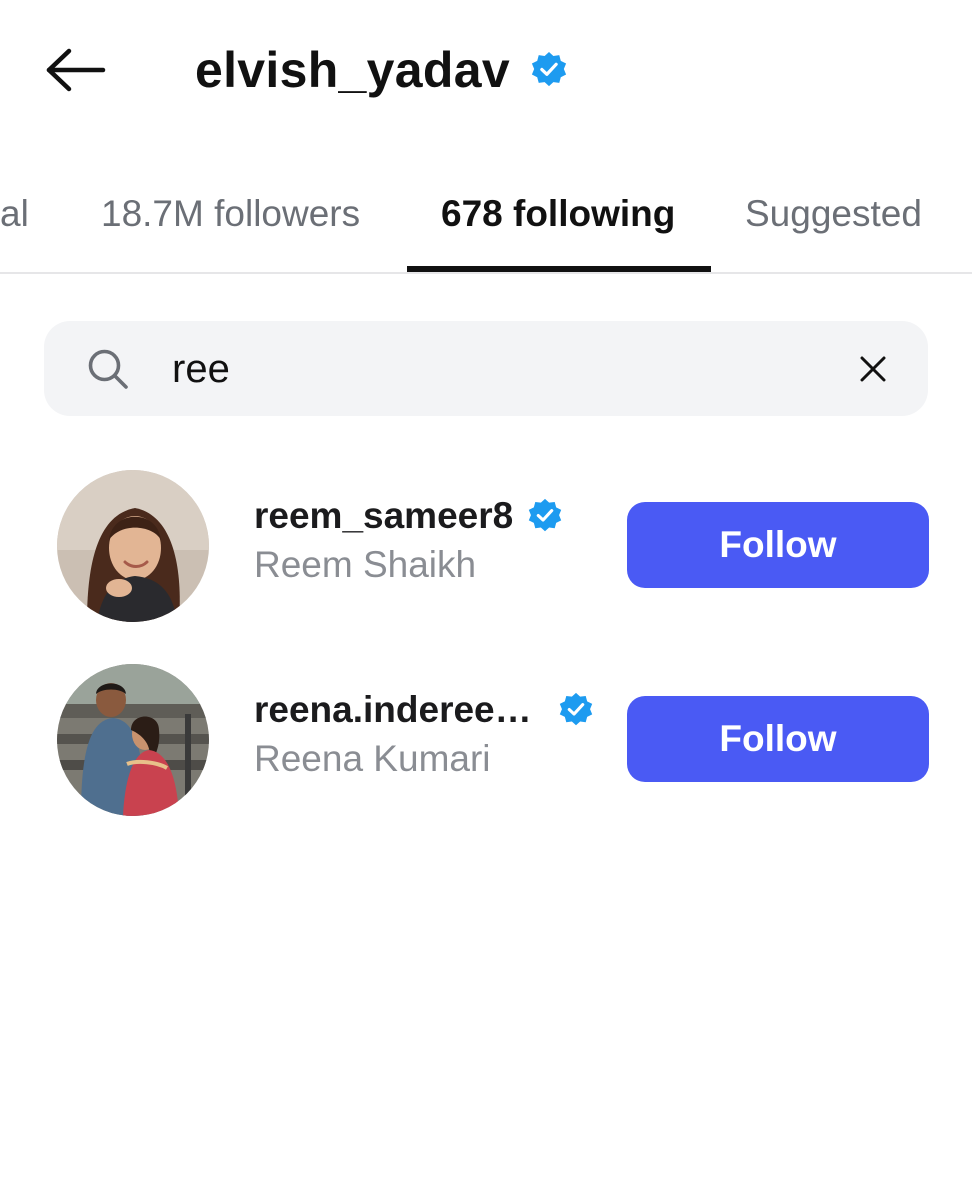 This screenshot has height=1200, width=972. I want to click on search-bar, so click(486, 368).